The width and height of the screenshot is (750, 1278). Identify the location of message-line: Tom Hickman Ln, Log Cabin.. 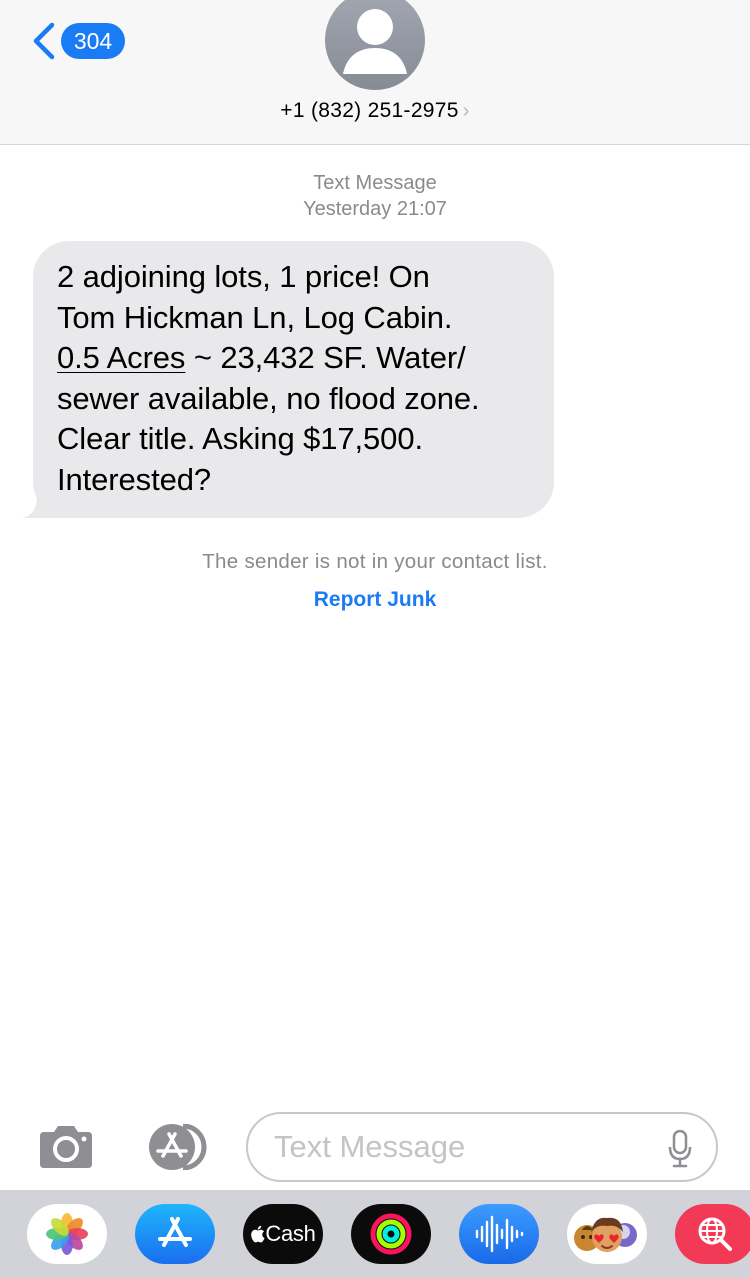
(255, 317).